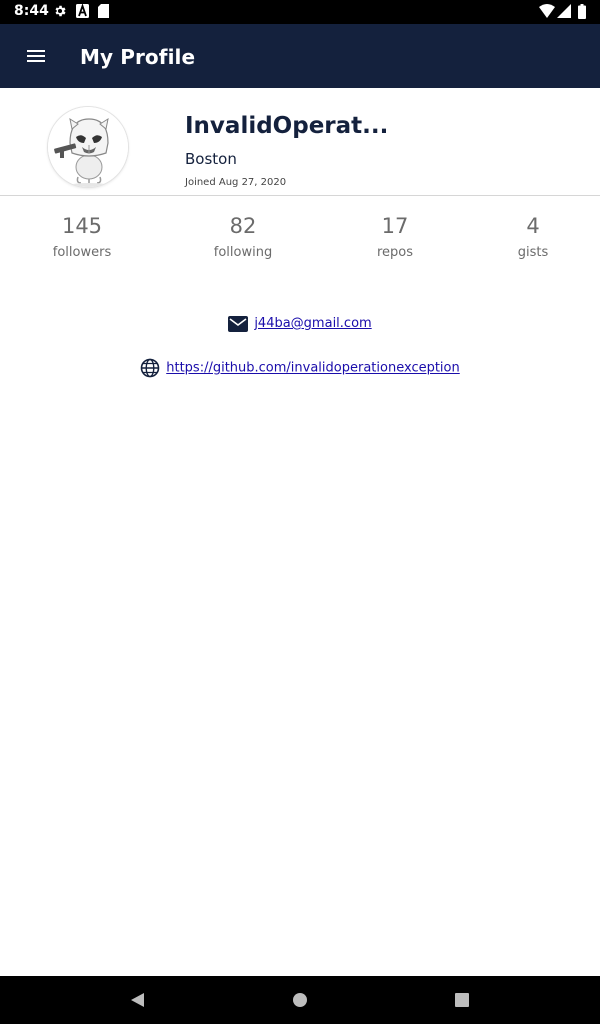  Describe the element at coordinates (82, 252) in the screenshot. I see `stat-label: followers` at that location.